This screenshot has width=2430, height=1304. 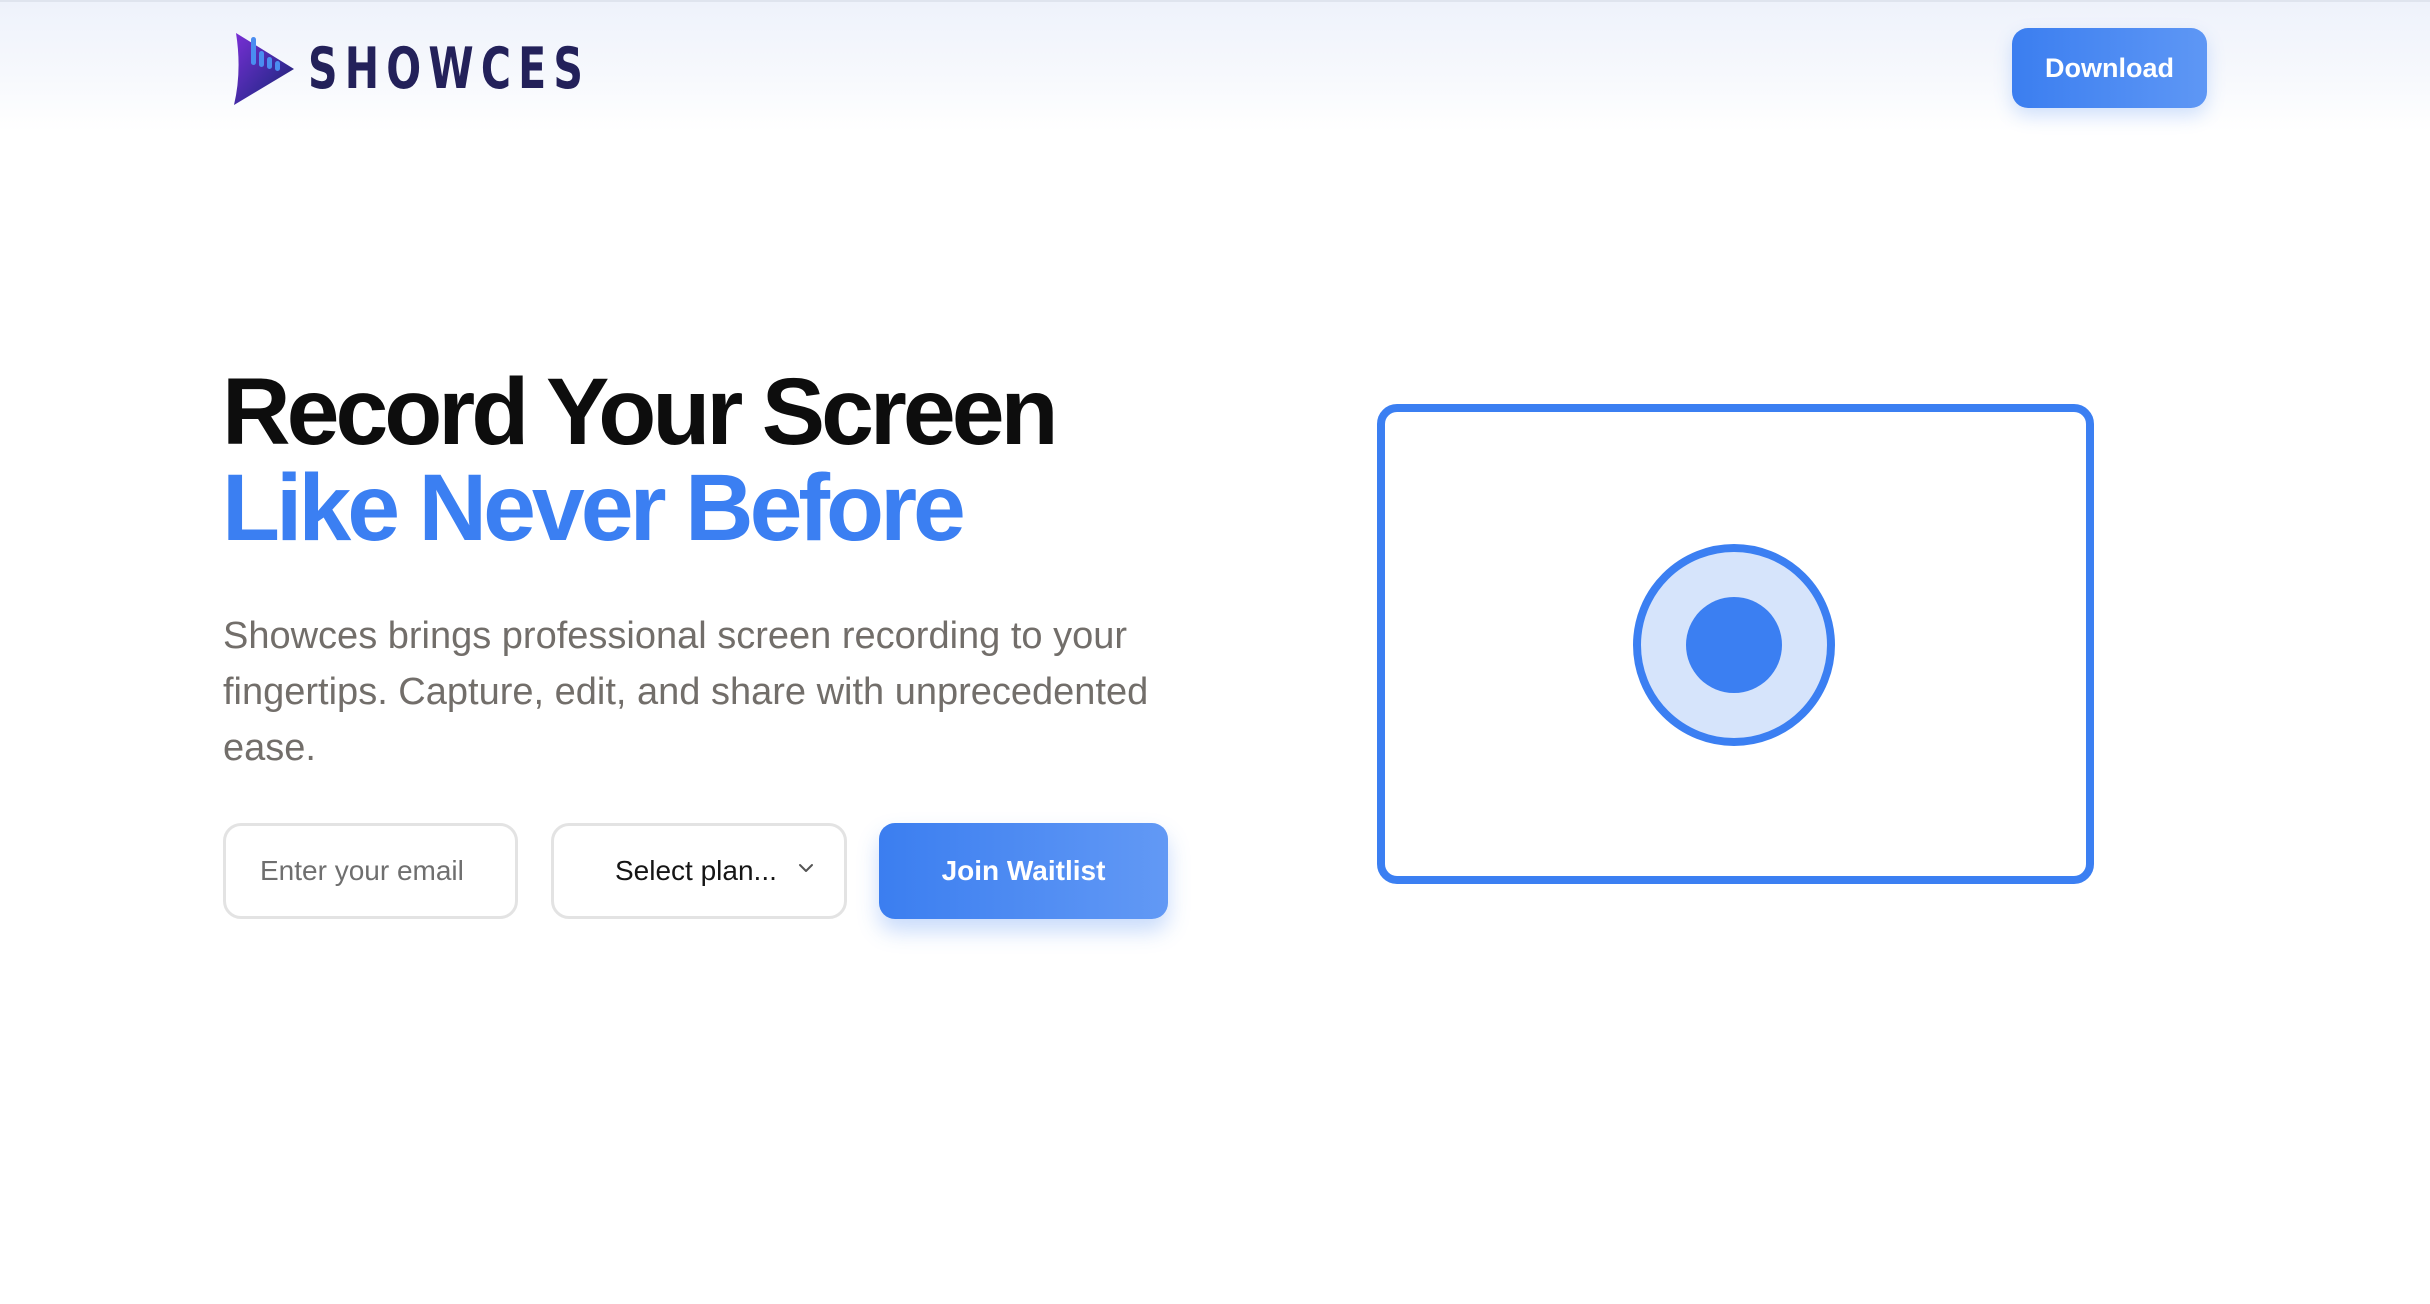 I want to click on site-header: SHOWCES Download, so click(x=1215, y=66).